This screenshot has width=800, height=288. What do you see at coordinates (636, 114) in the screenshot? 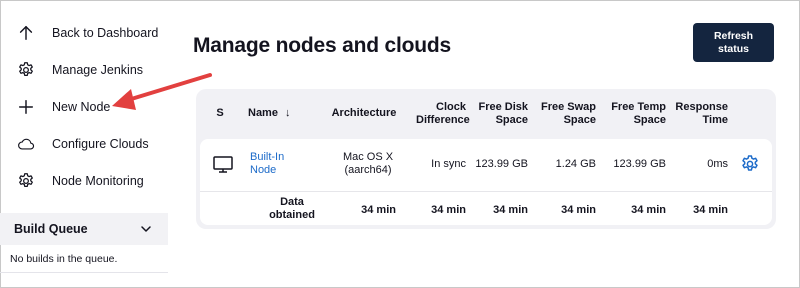
I see `column-header-free-temp-space: Free Temp Space` at bounding box center [636, 114].